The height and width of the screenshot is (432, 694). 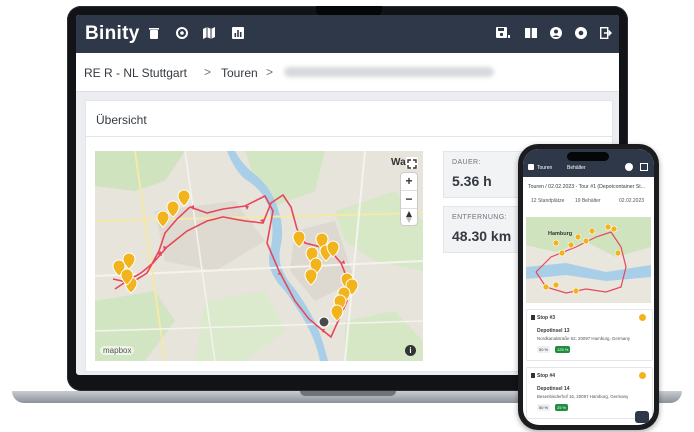 What do you see at coordinates (548, 201) in the screenshot?
I see `phone-meta-stops: 12 Standplätze` at bounding box center [548, 201].